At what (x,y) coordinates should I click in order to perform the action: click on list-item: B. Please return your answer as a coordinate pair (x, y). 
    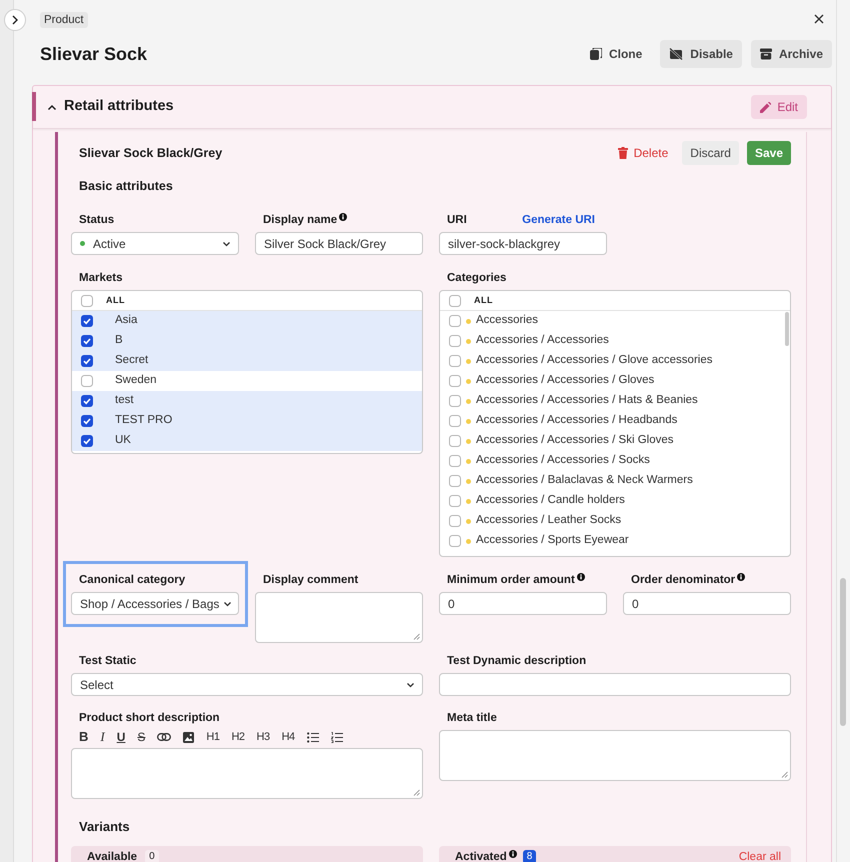
    Looking at the image, I should click on (247, 341).